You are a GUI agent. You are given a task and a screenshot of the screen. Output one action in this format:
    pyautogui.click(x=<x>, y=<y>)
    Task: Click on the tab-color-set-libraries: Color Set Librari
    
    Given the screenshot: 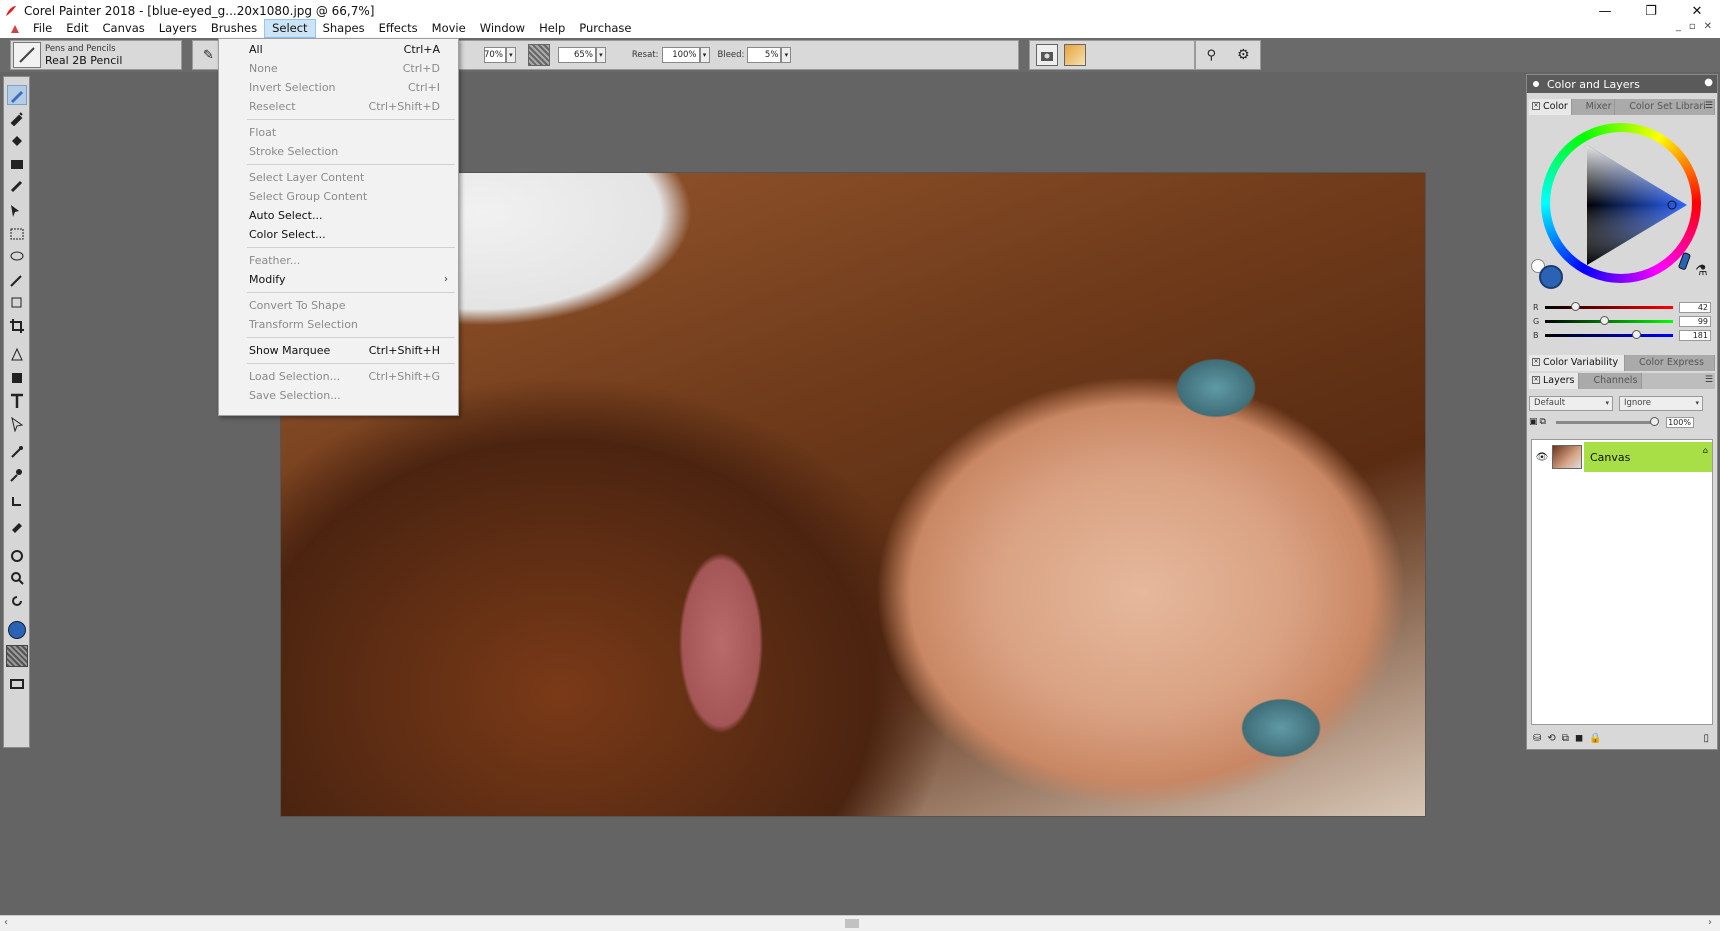 What is the action you would take?
    pyautogui.click(x=1665, y=107)
    